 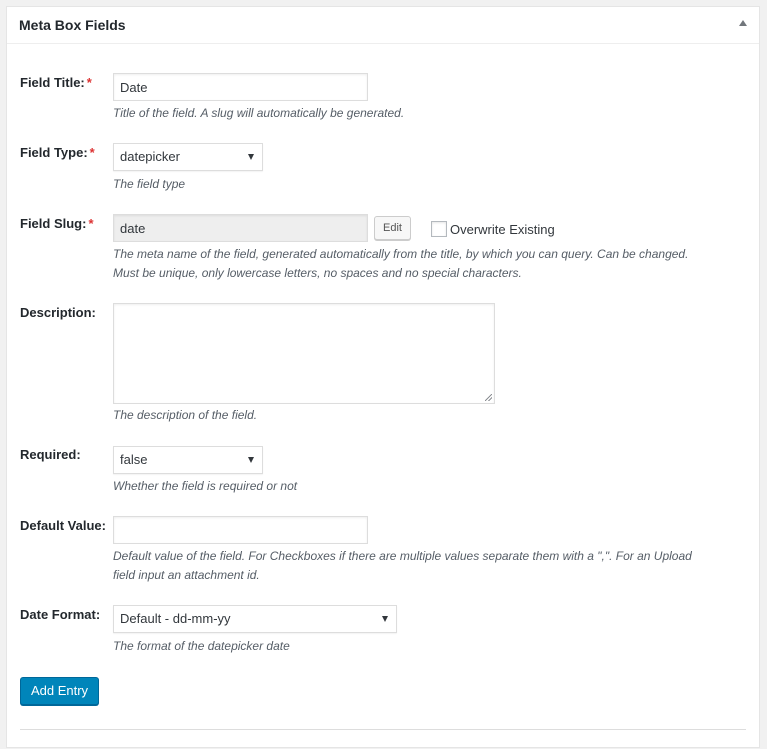 I want to click on required-label: Required:, so click(x=50, y=454).